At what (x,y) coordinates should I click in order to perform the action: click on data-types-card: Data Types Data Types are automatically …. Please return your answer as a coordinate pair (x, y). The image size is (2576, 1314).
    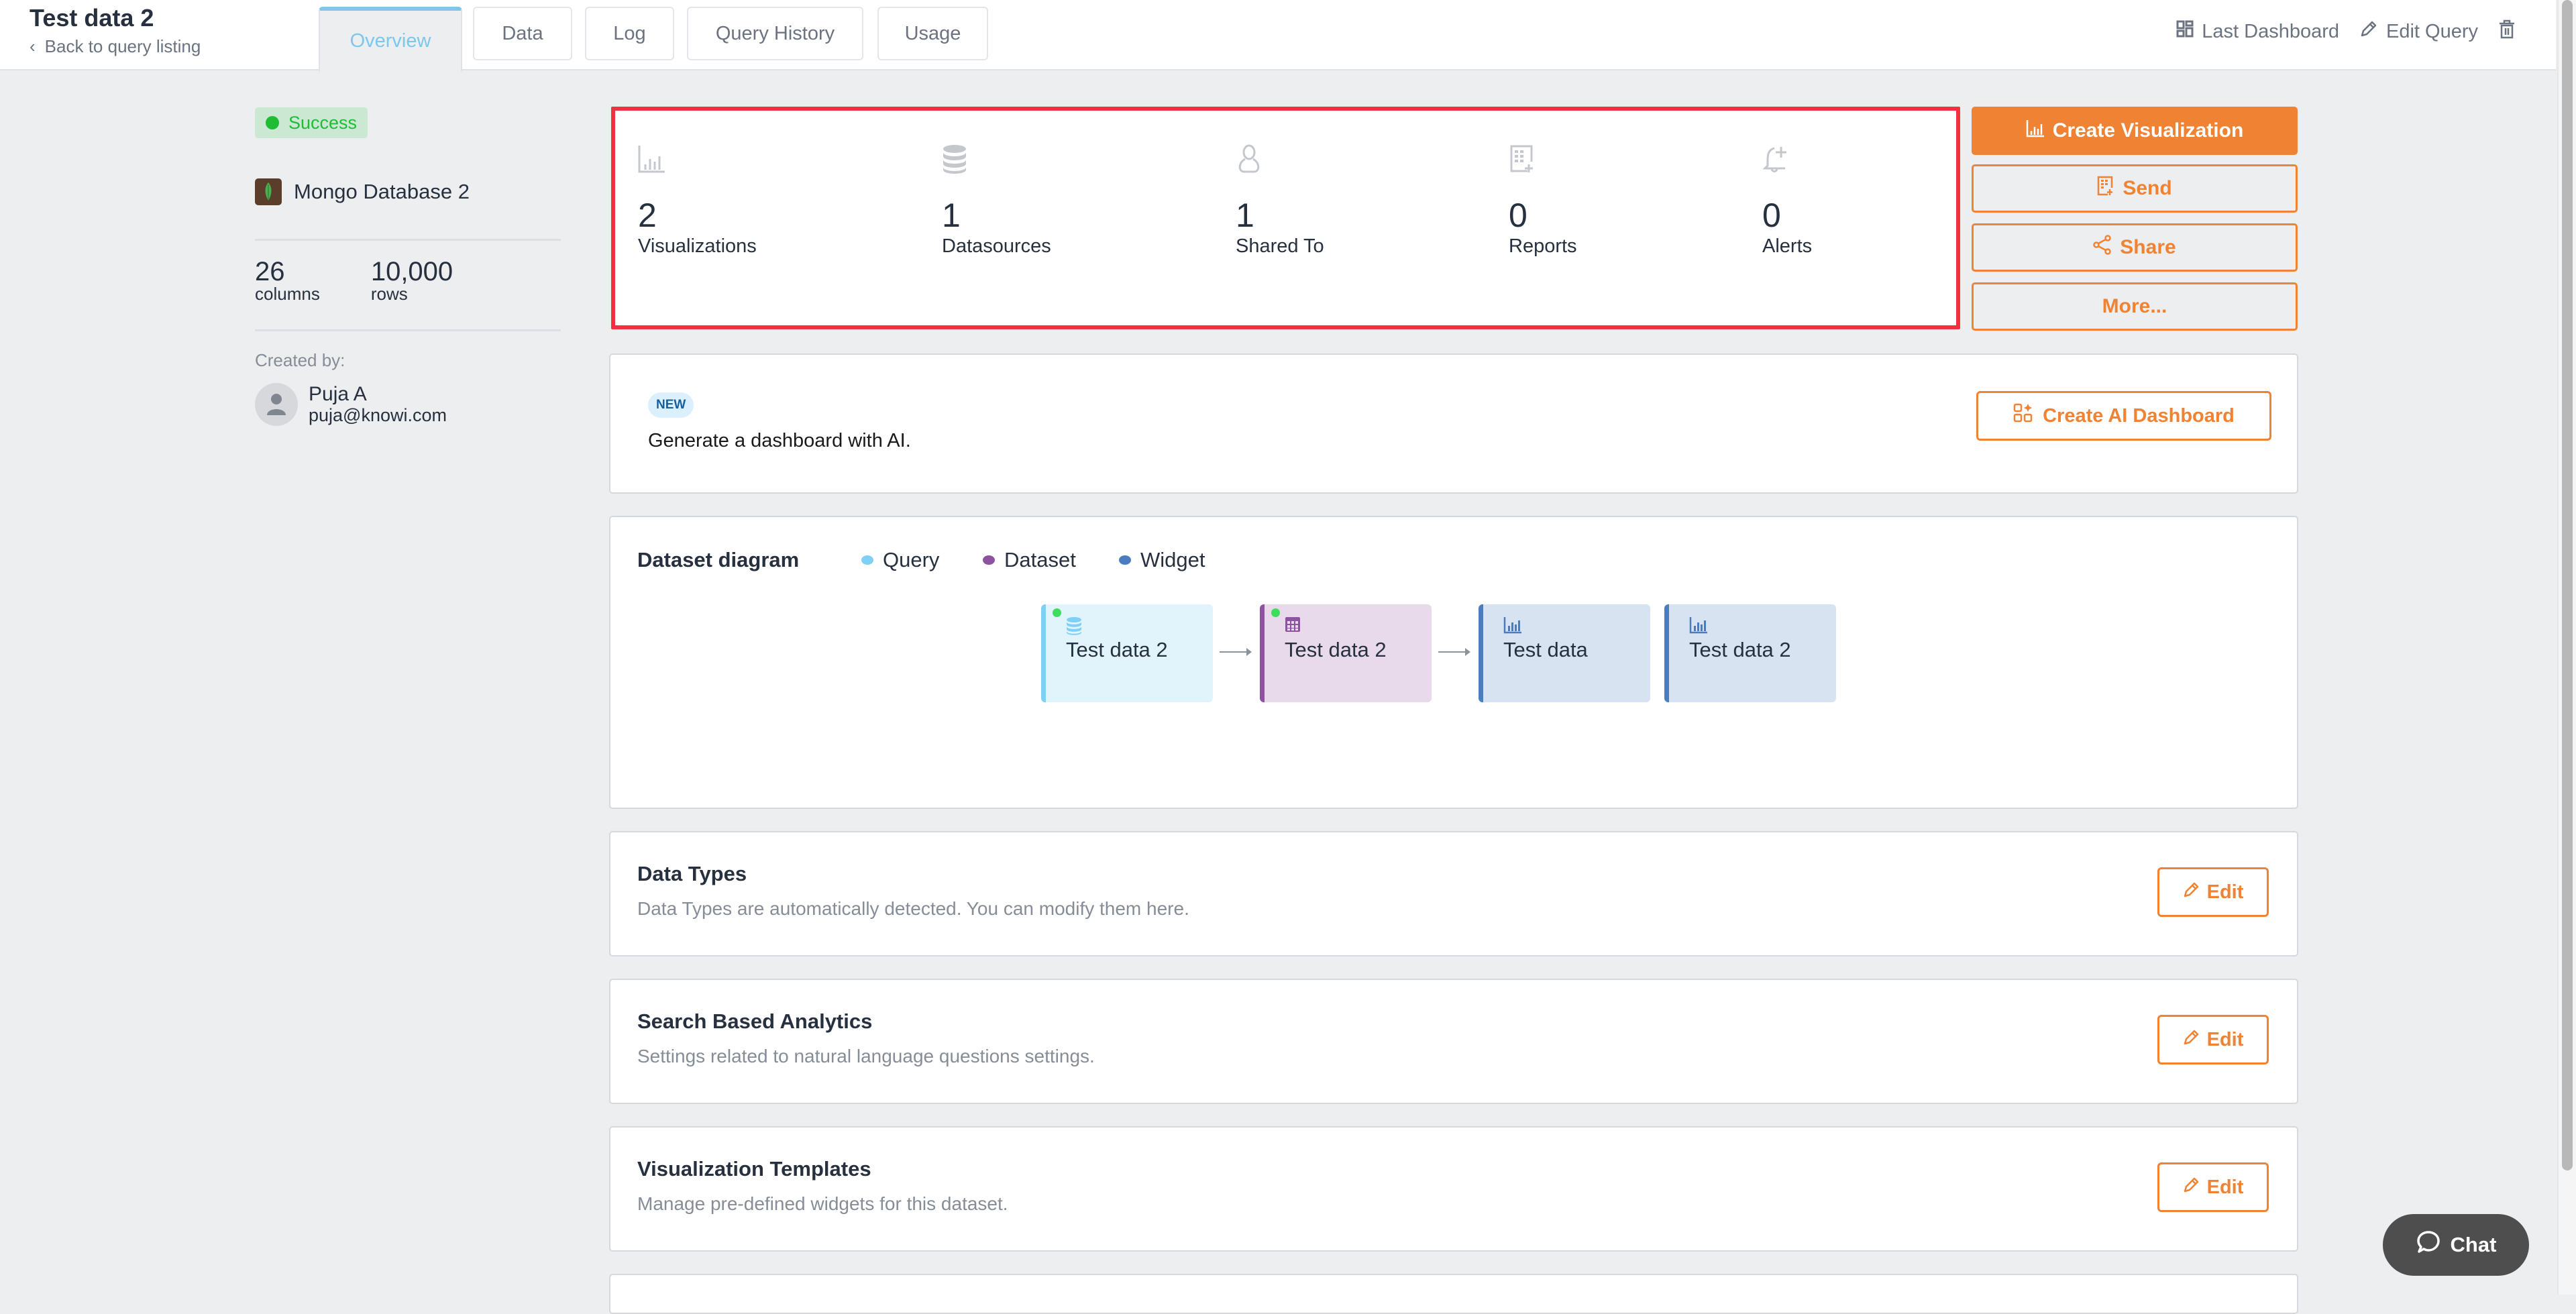
    Looking at the image, I should click on (1453, 893).